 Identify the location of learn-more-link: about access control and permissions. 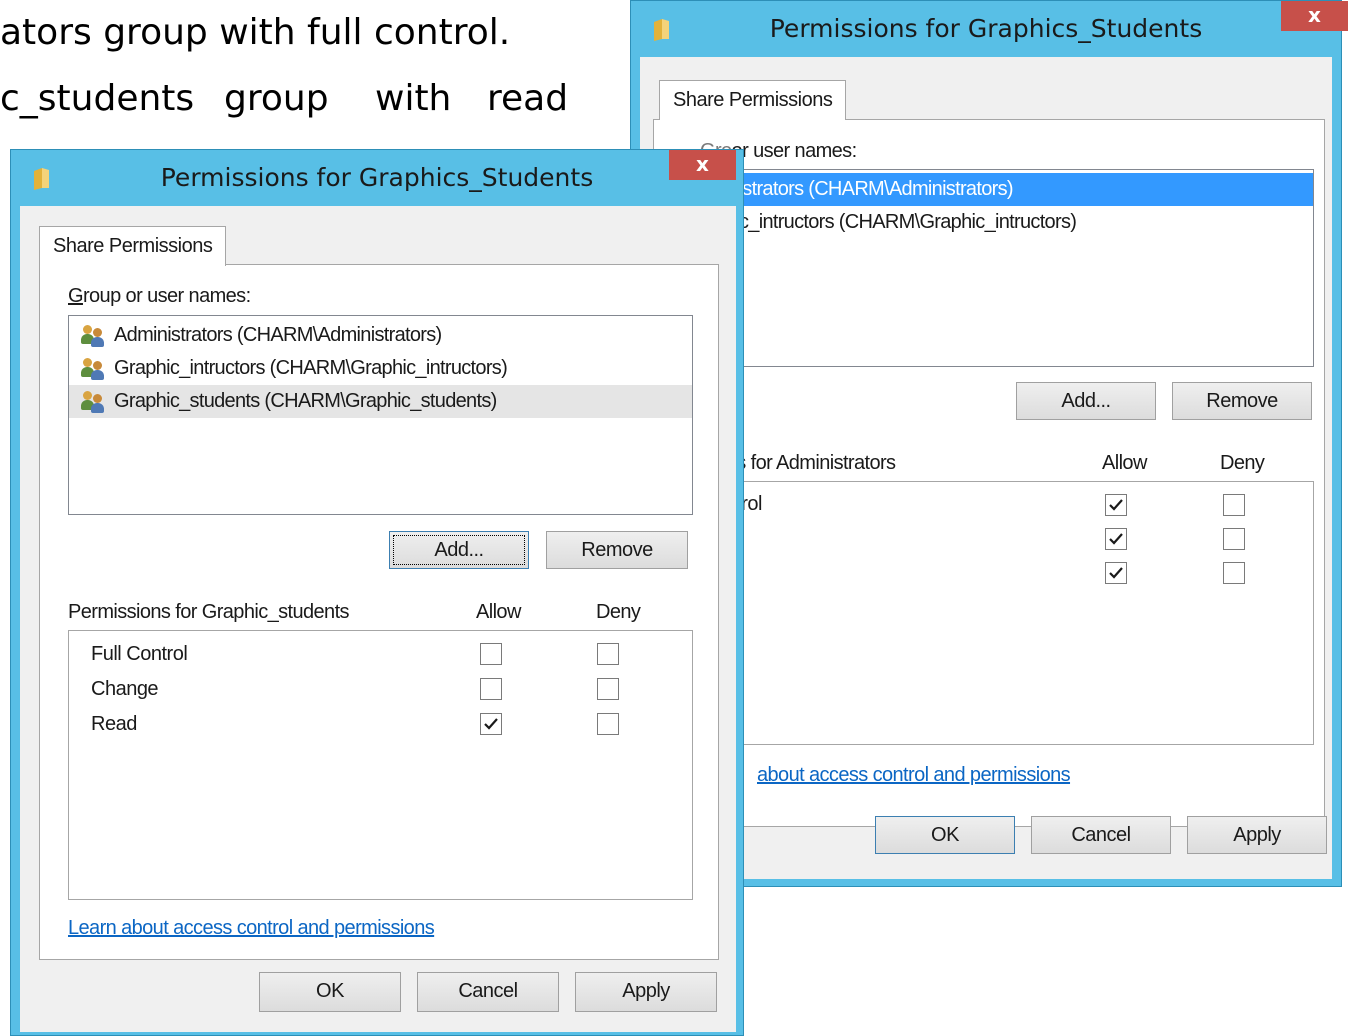
(914, 775).